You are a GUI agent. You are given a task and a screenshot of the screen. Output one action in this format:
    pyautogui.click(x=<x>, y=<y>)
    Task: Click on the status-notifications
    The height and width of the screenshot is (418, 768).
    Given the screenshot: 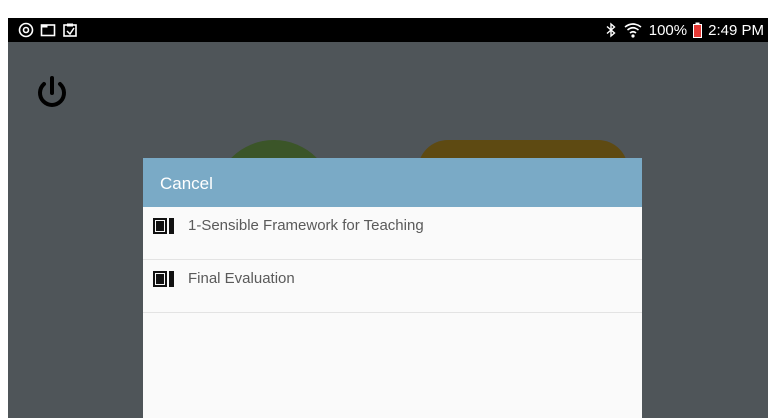 What is the action you would take?
    pyautogui.click(x=48, y=30)
    